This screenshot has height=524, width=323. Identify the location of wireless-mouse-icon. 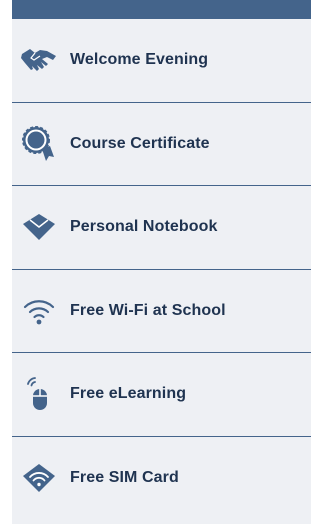
(39, 394).